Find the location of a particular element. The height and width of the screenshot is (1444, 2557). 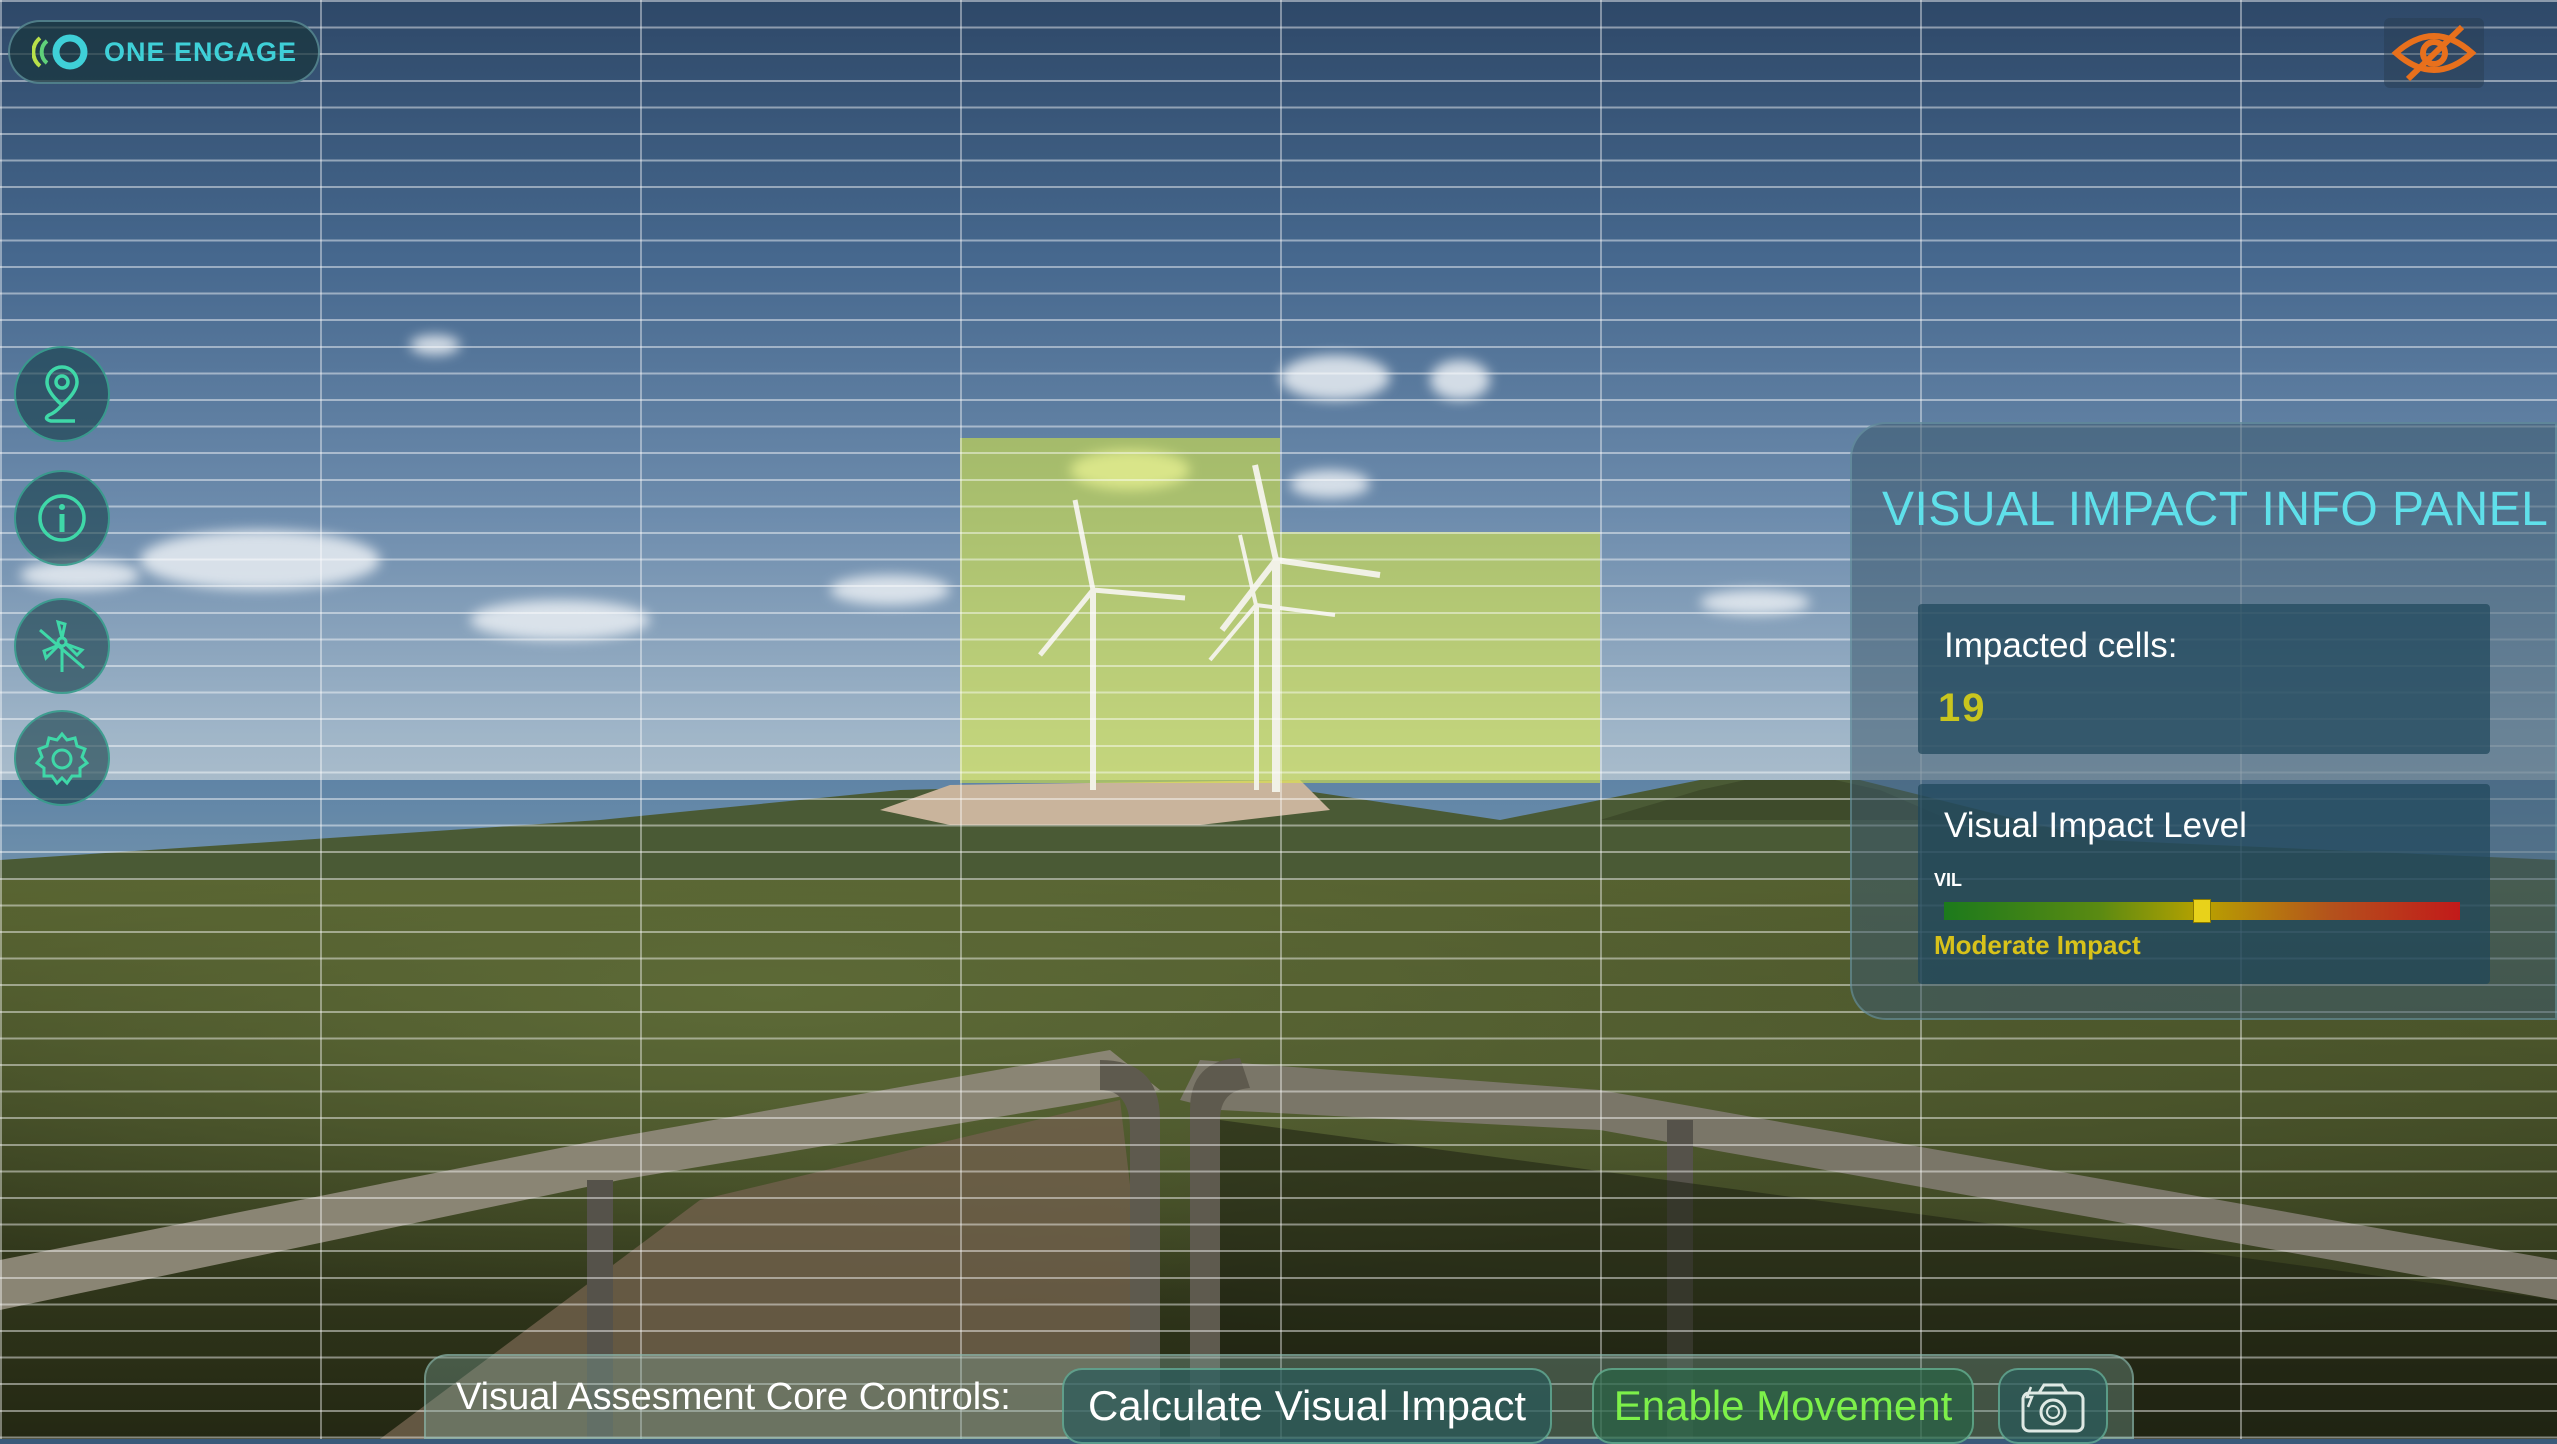

controls-label: Visual Assesment Core Controls: is located at coordinates (733, 1397).